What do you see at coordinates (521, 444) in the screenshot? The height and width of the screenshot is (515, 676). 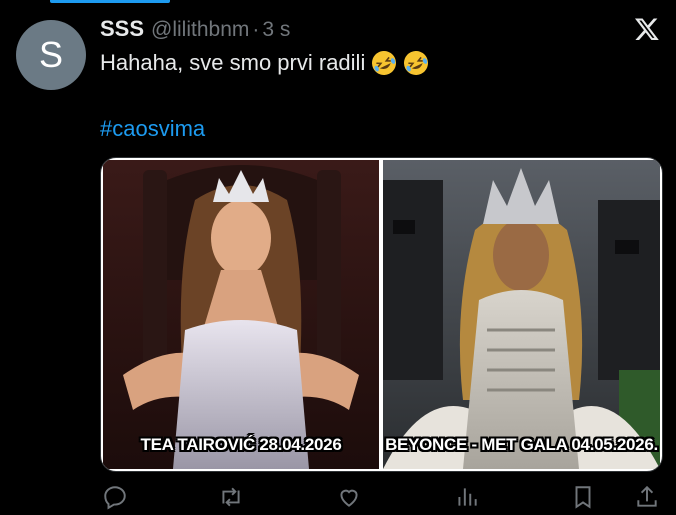 I see `right-photo-caption: BEYONCE - MET GALA 04.05.2026.` at bounding box center [521, 444].